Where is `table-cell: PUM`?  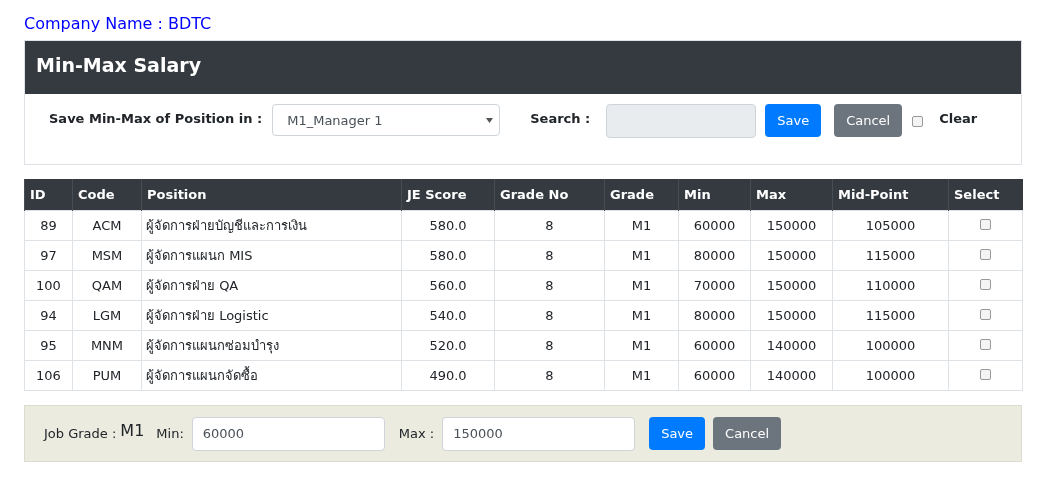
table-cell: PUM is located at coordinates (107, 375).